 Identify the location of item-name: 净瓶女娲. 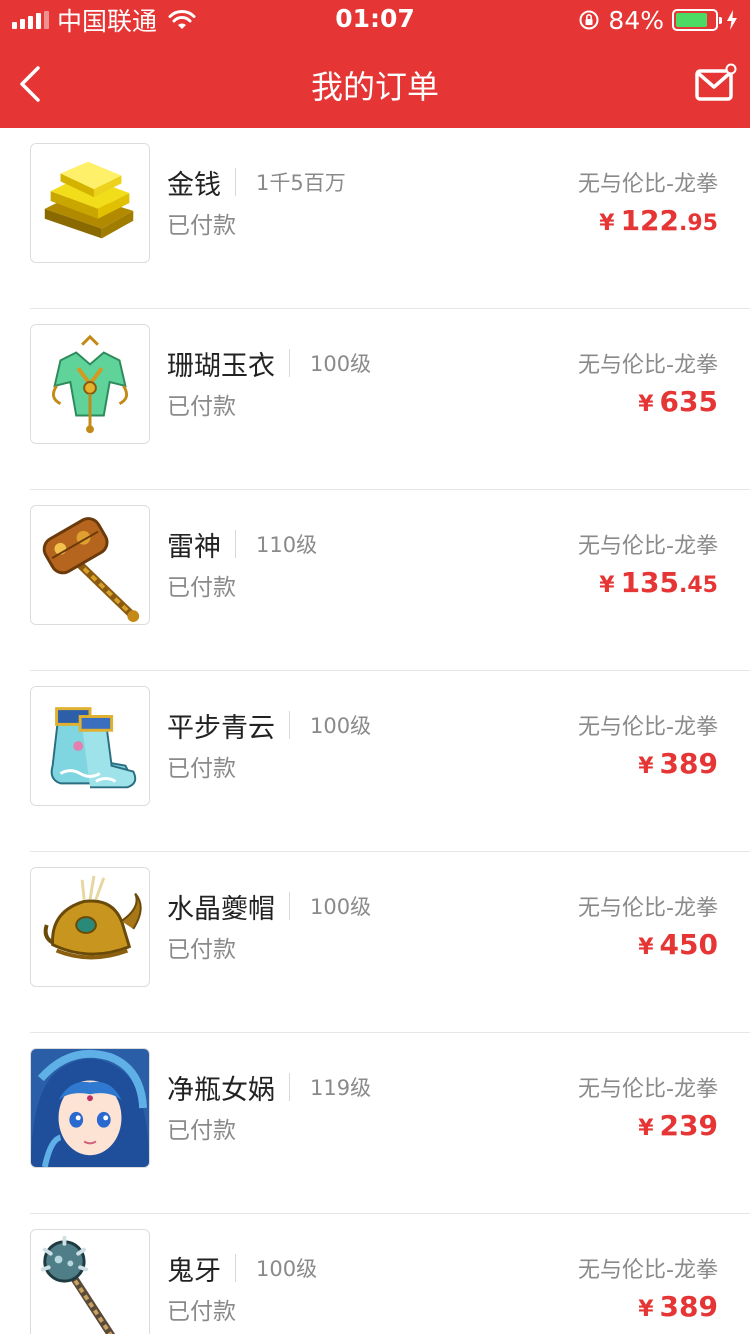
(221, 1090).